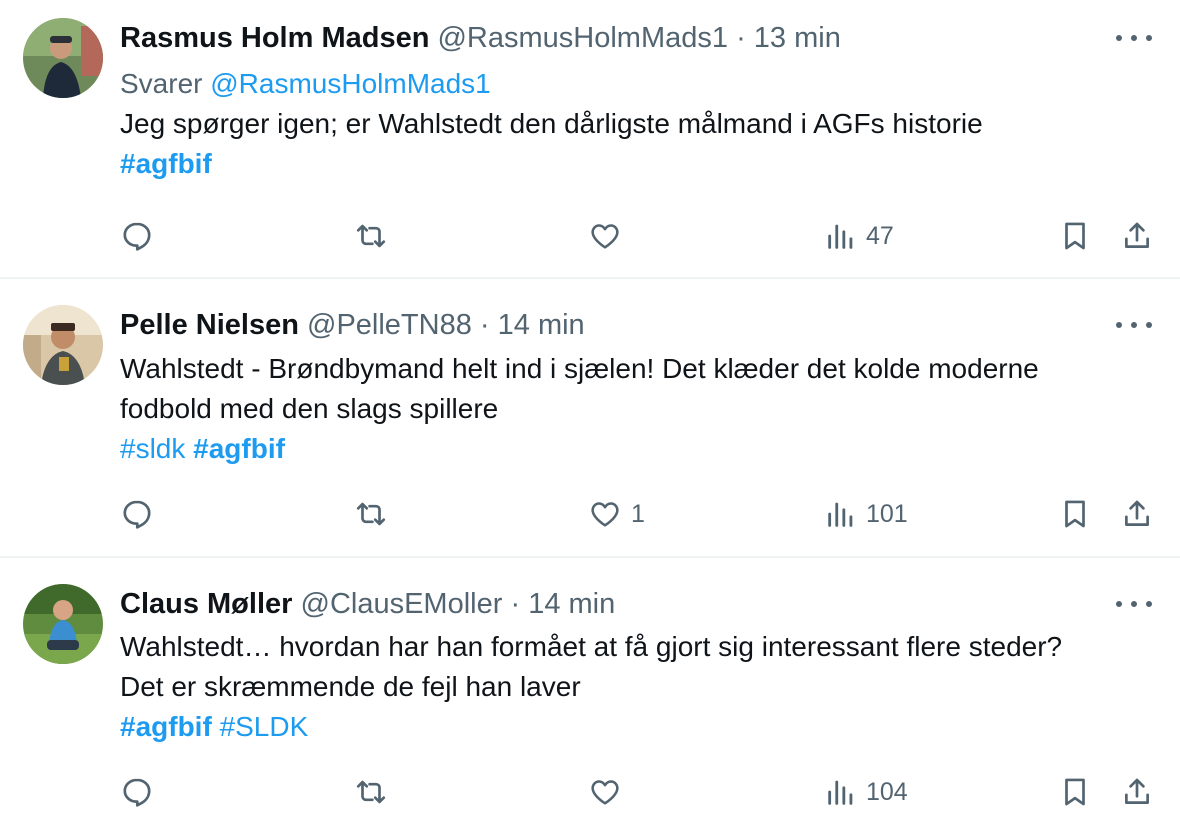  Describe the element at coordinates (152, 448) in the screenshot. I see `hashtag-link: #sldk` at that location.